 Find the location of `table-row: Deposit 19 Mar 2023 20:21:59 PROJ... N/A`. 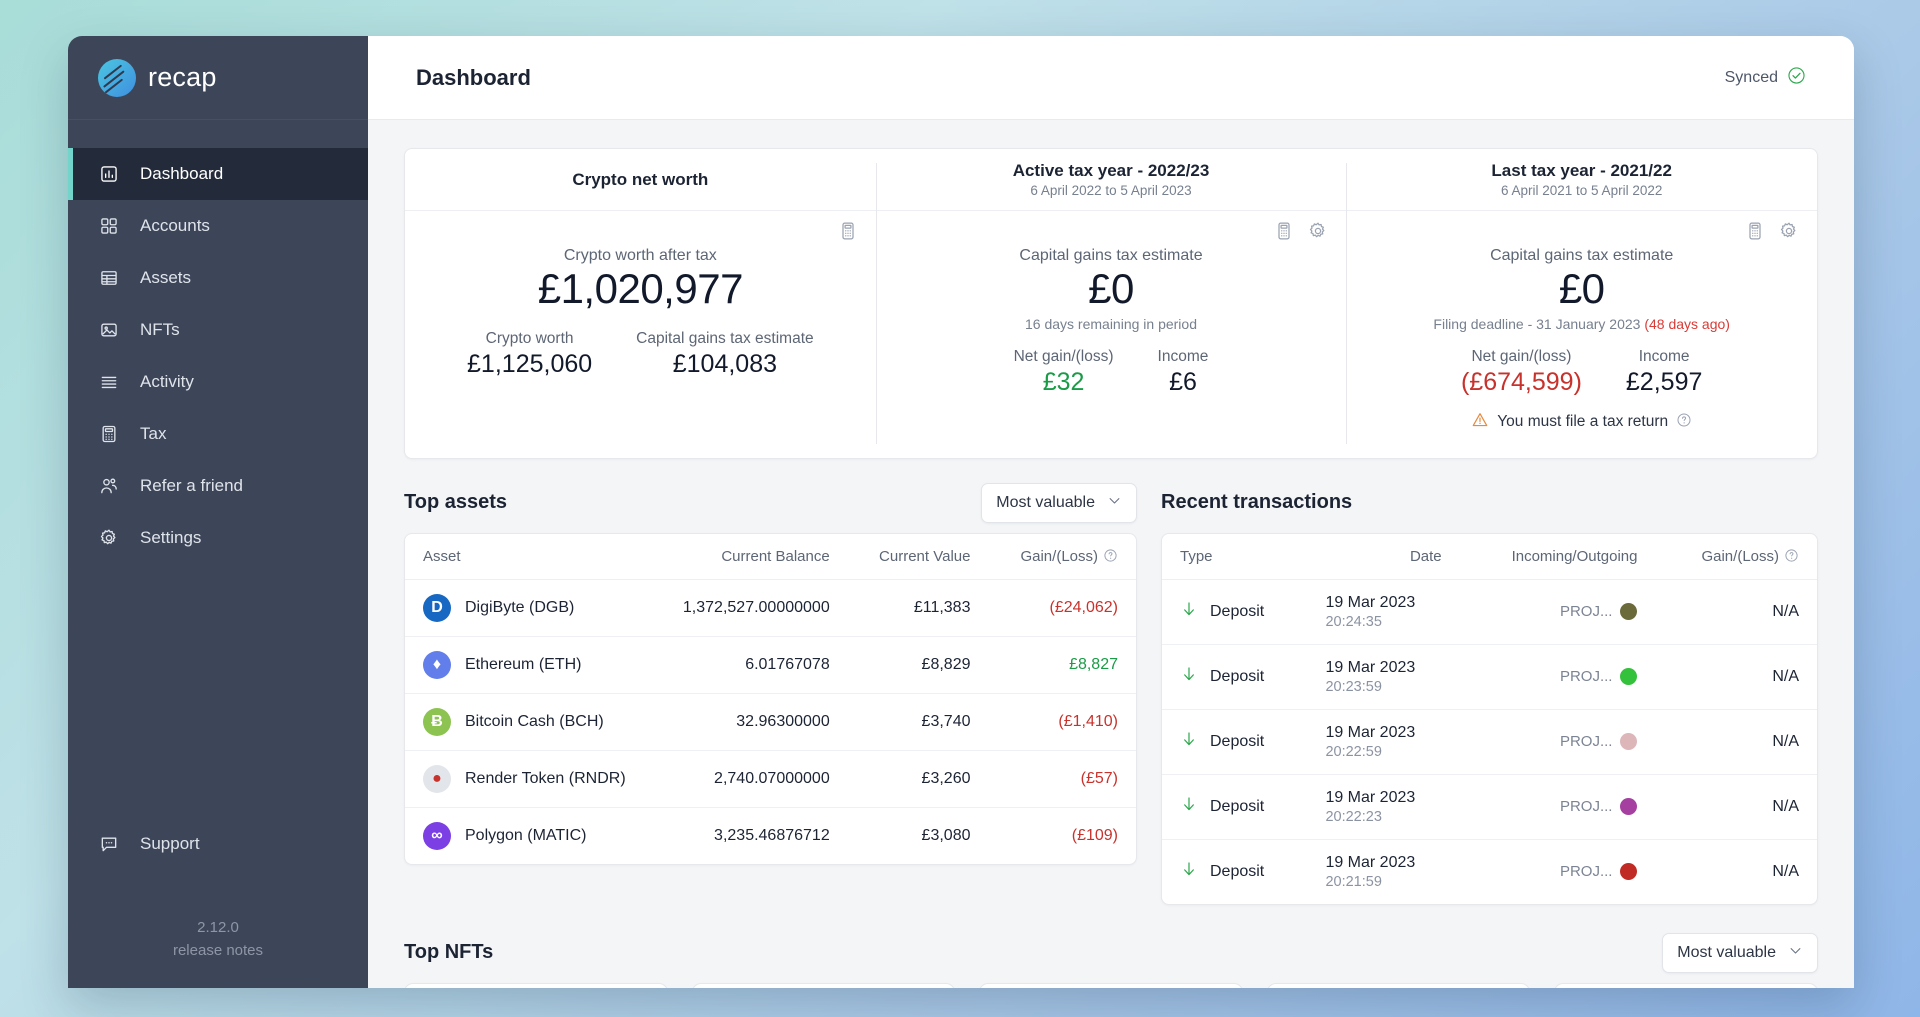

table-row: Deposit 19 Mar 2023 20:21:59 PROJ... N/A is located at coordinates (1489, 871).